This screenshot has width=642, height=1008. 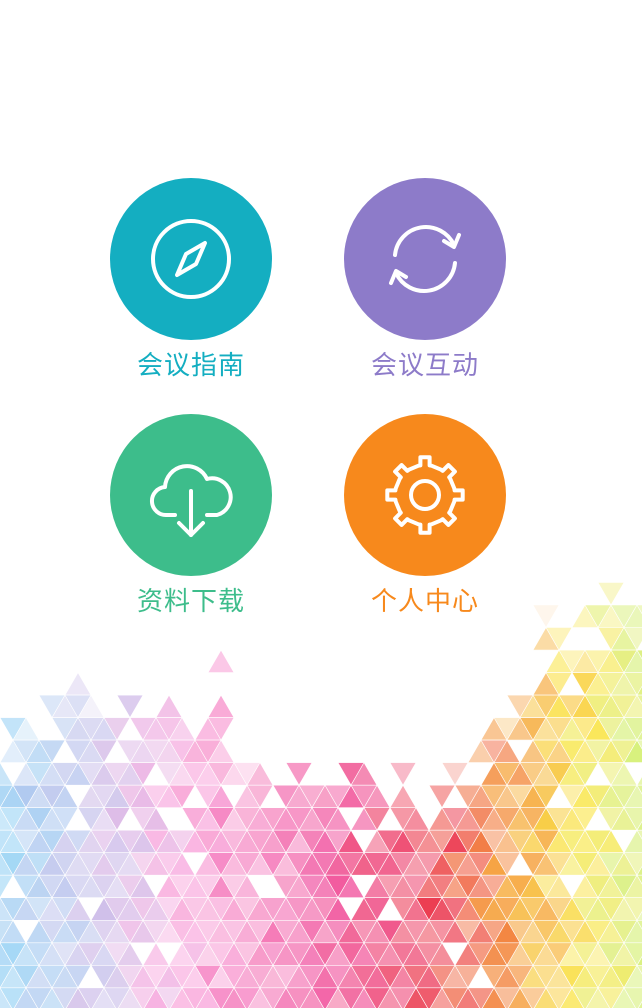 What do you see at coordinates (190, 602) in the screenshot?
I see `materials-download-label: 资料下载` at bounding box center [190, 602].